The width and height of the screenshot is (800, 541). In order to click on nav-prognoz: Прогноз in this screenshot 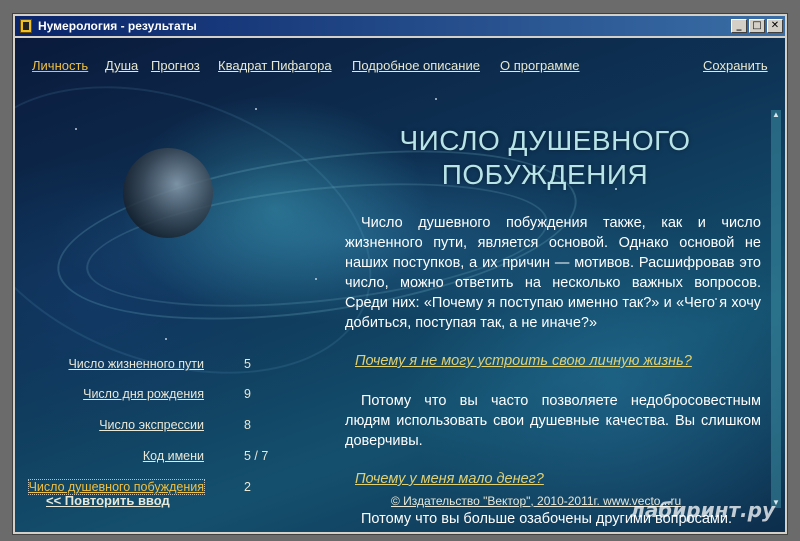, I will do `click(175, 65)`.